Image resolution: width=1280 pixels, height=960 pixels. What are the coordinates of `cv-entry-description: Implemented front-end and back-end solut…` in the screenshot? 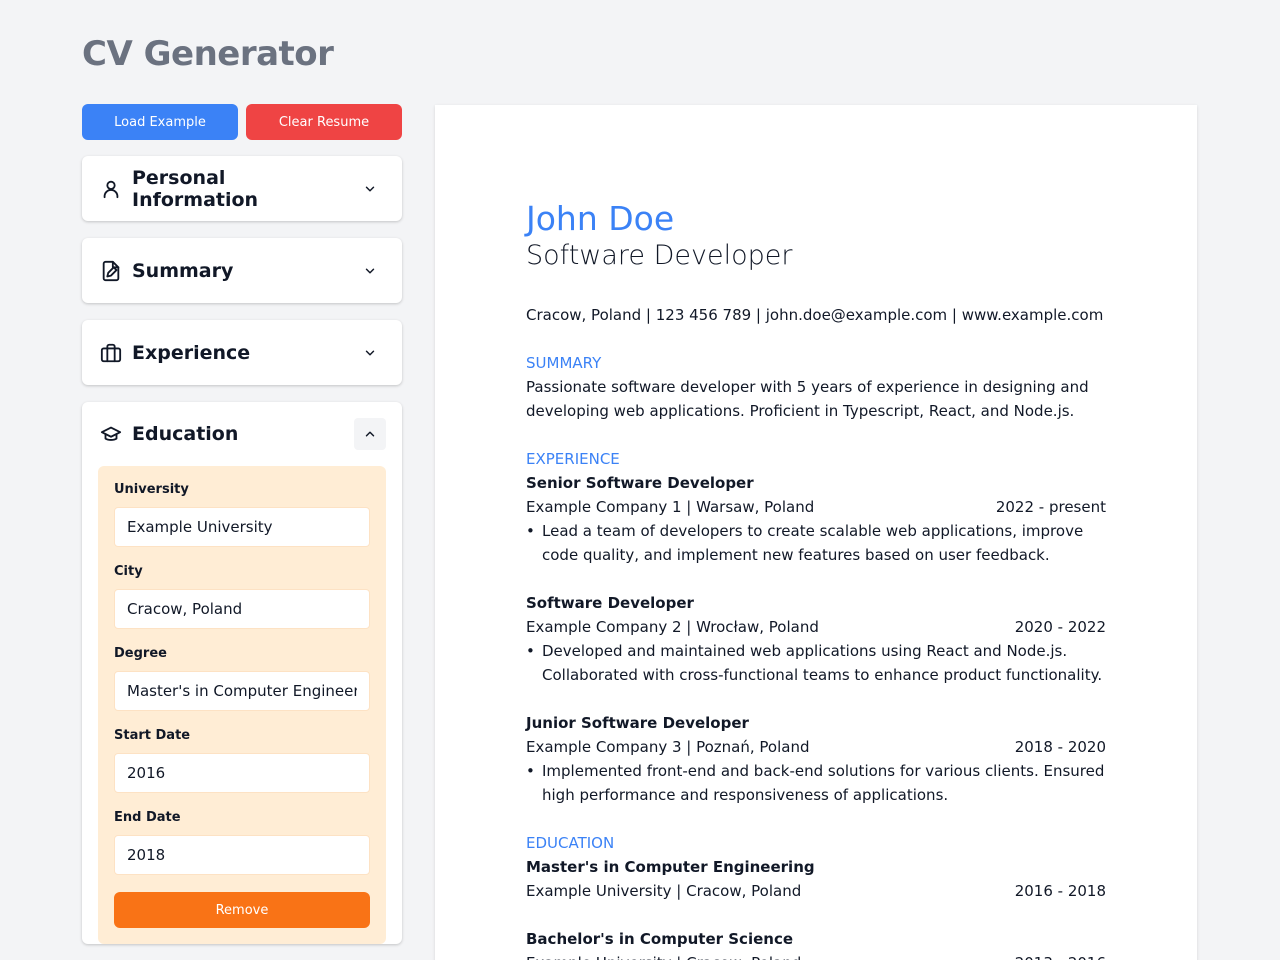 It's located at (823, 783).